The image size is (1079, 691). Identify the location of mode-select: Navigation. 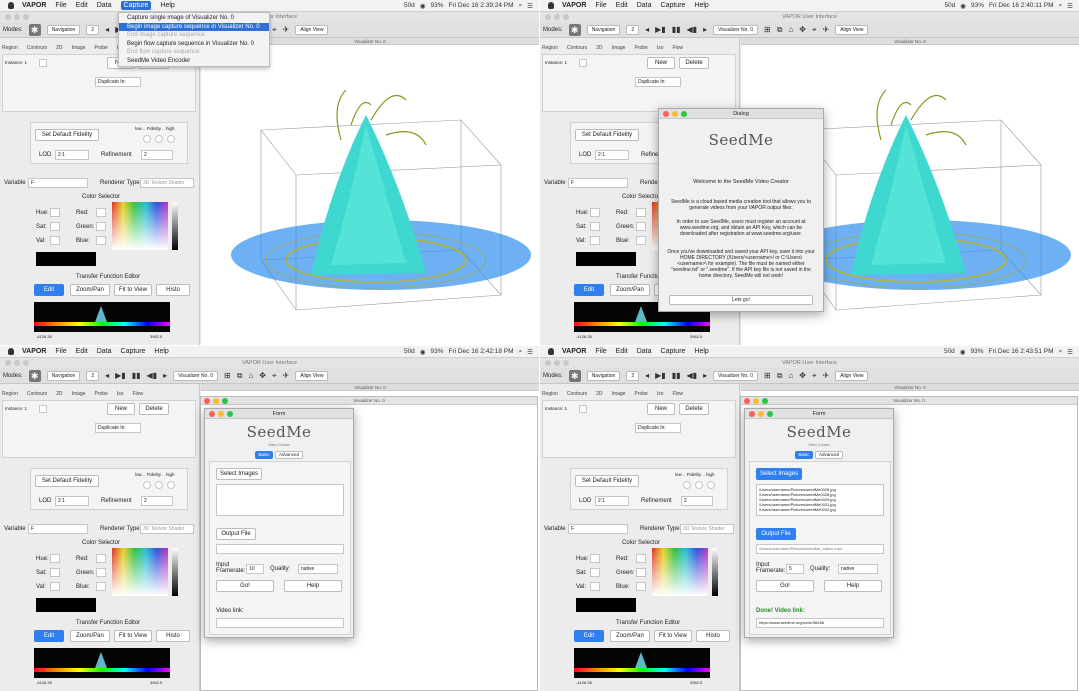
(63, 375).